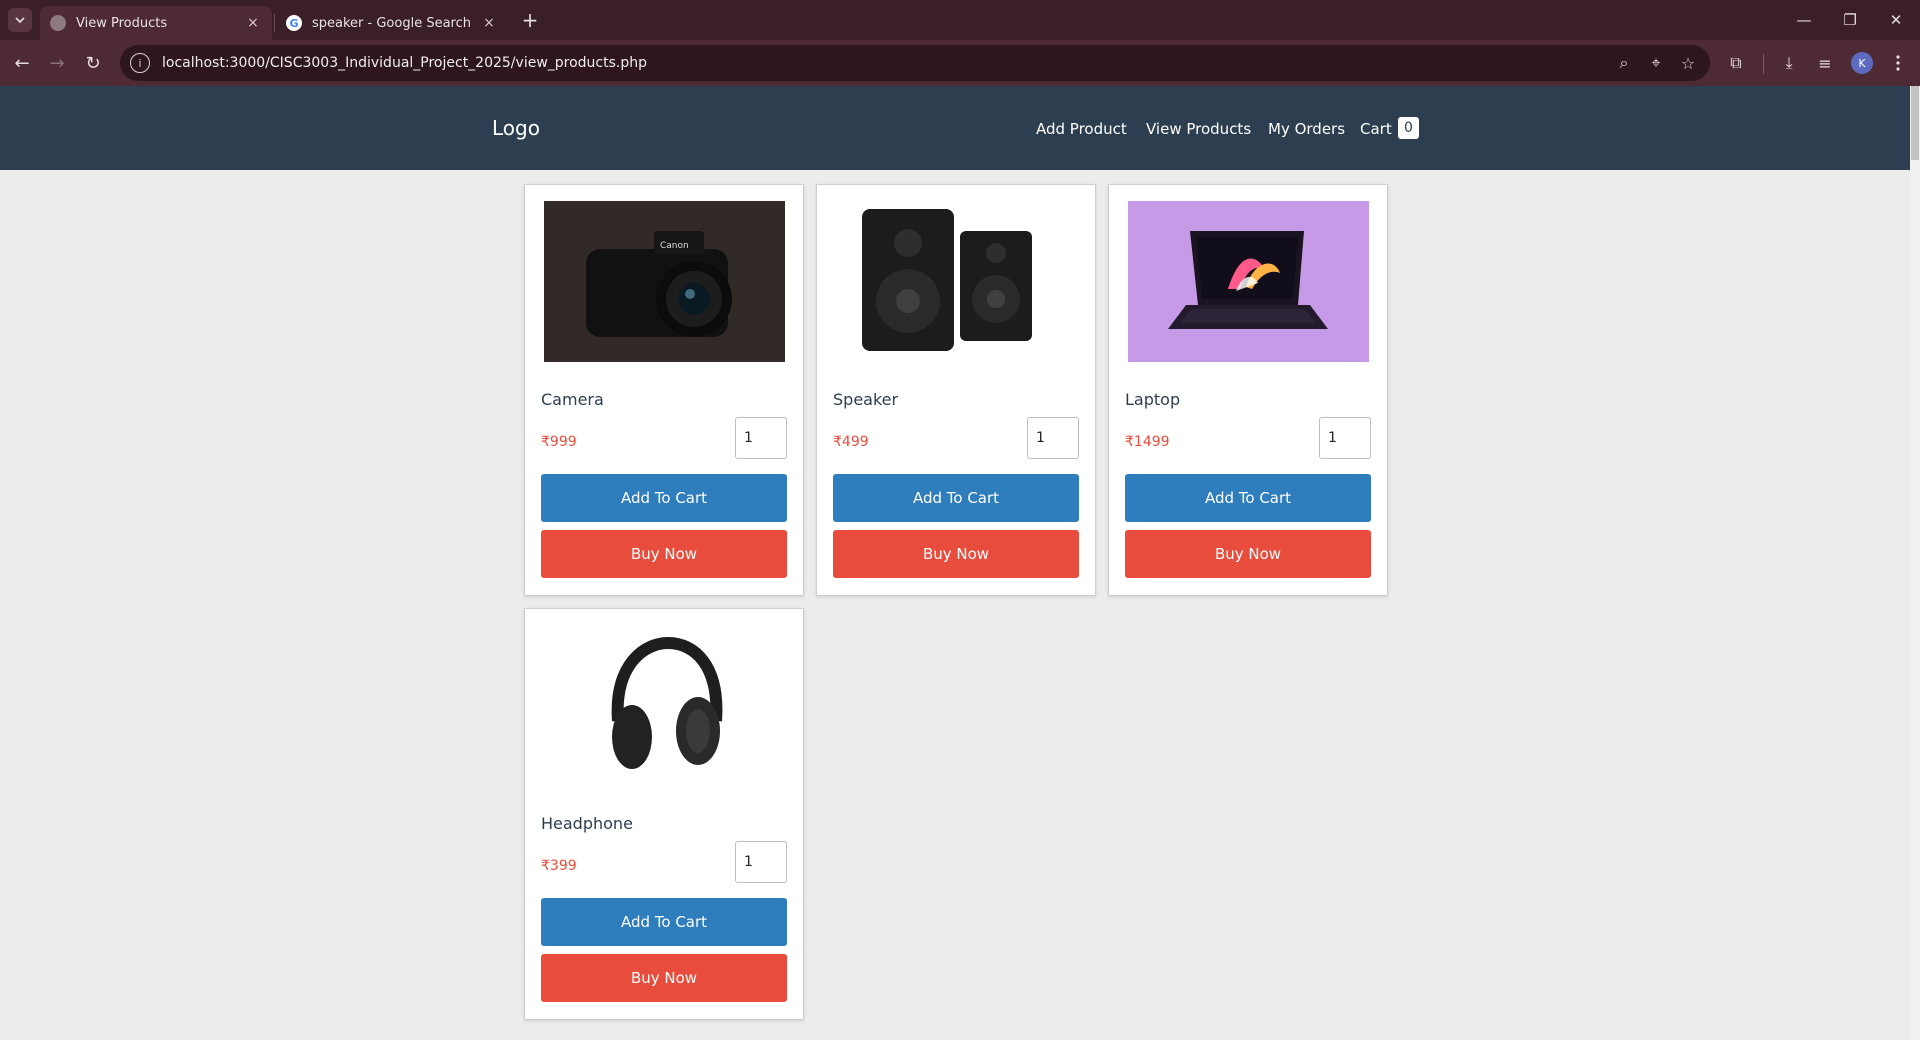 The height and width of the screenshot is (1040, 1920). I want to click on new-tab-plus-icon: +, so click(530, 20).